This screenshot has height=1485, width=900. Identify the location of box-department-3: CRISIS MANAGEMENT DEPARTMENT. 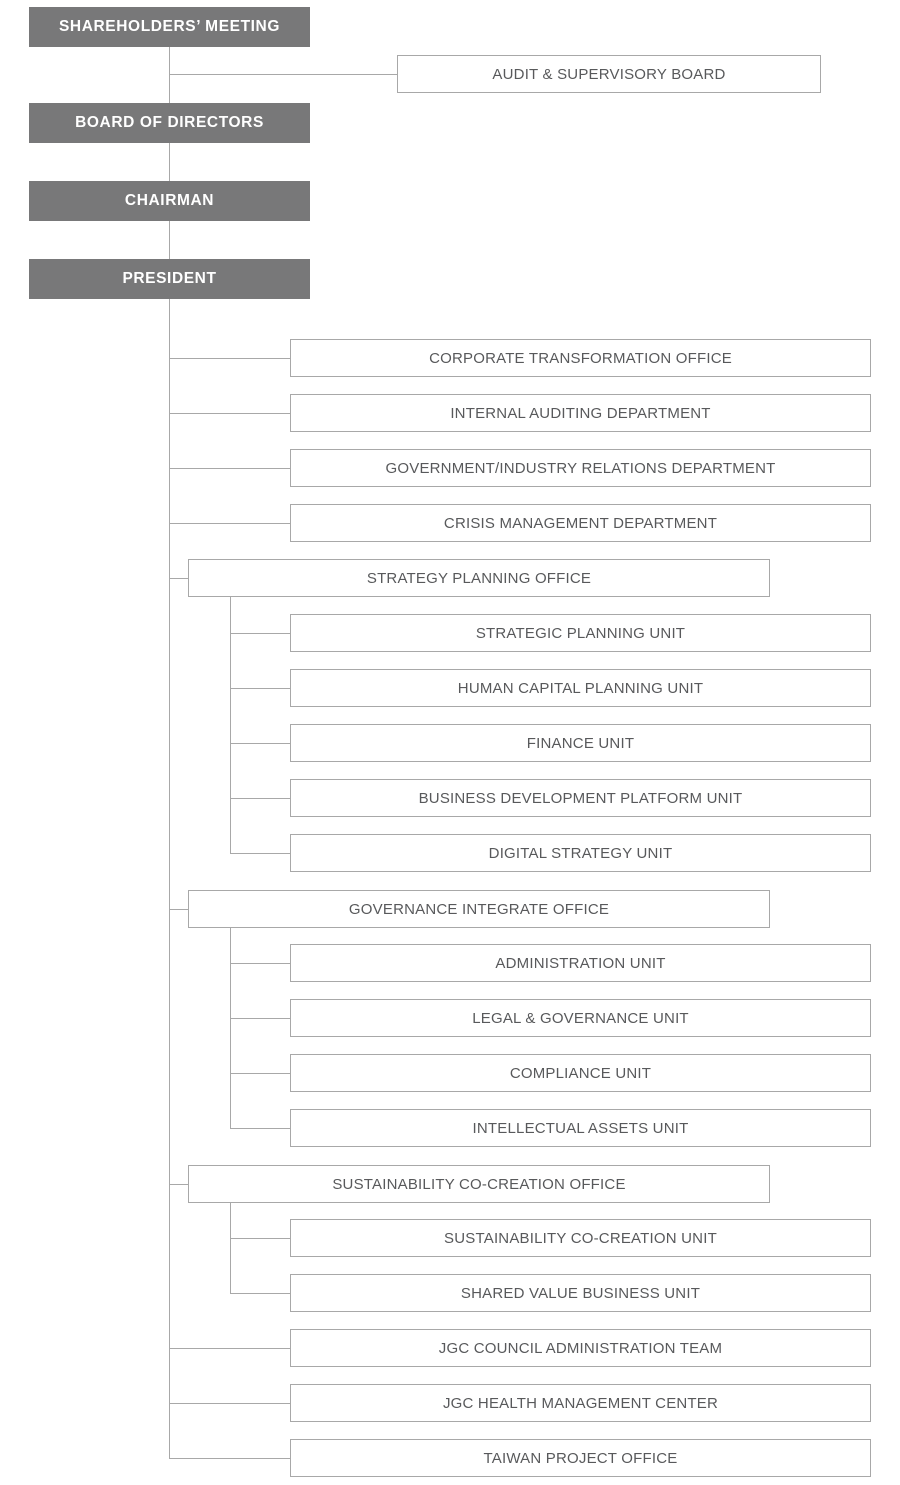
(580, 523).